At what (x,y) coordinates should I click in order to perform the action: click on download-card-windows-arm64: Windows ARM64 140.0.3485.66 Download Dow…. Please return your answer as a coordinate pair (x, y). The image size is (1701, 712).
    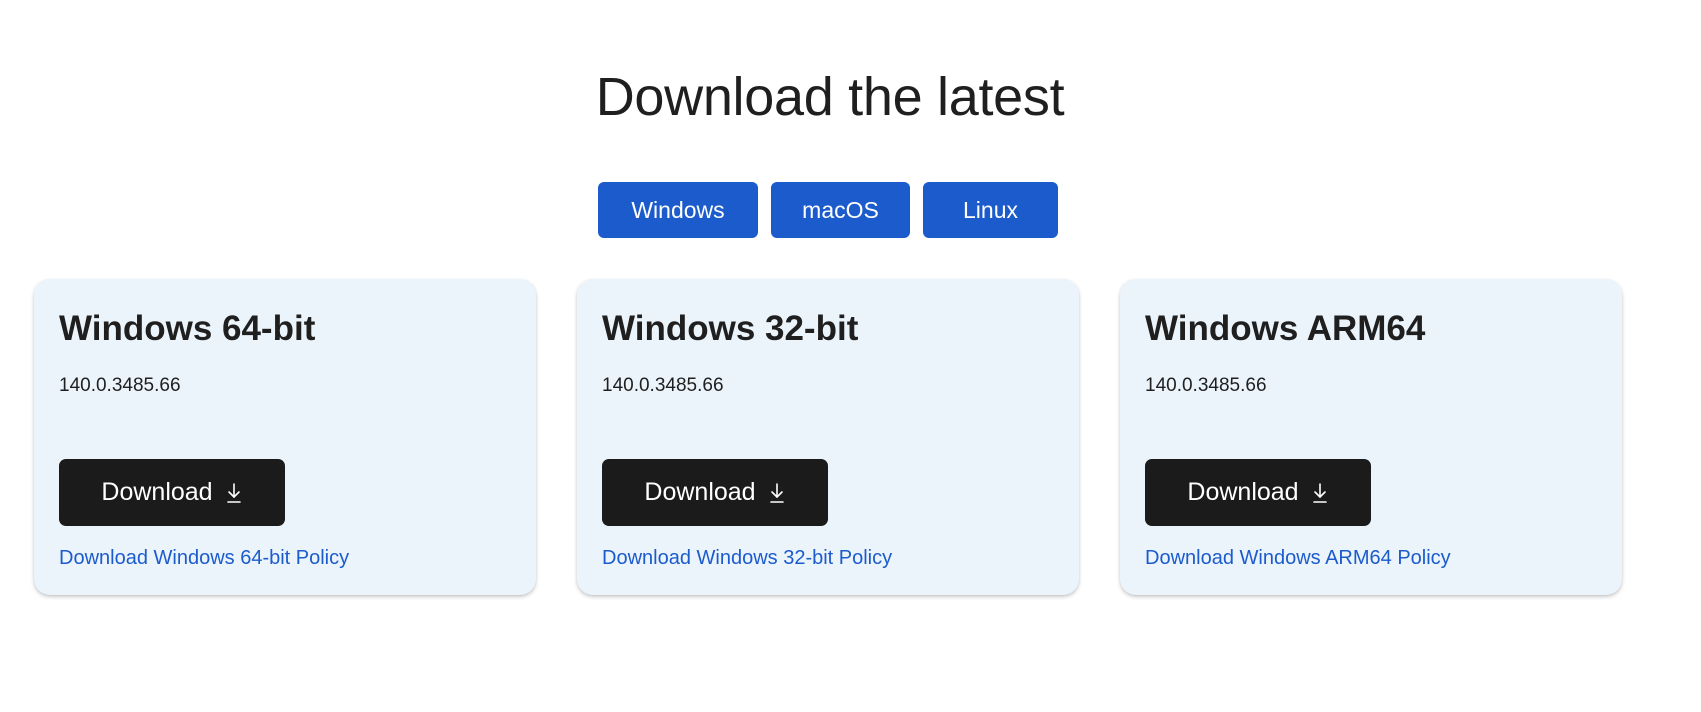
    Looking at the image, I should click on (1371, 437).